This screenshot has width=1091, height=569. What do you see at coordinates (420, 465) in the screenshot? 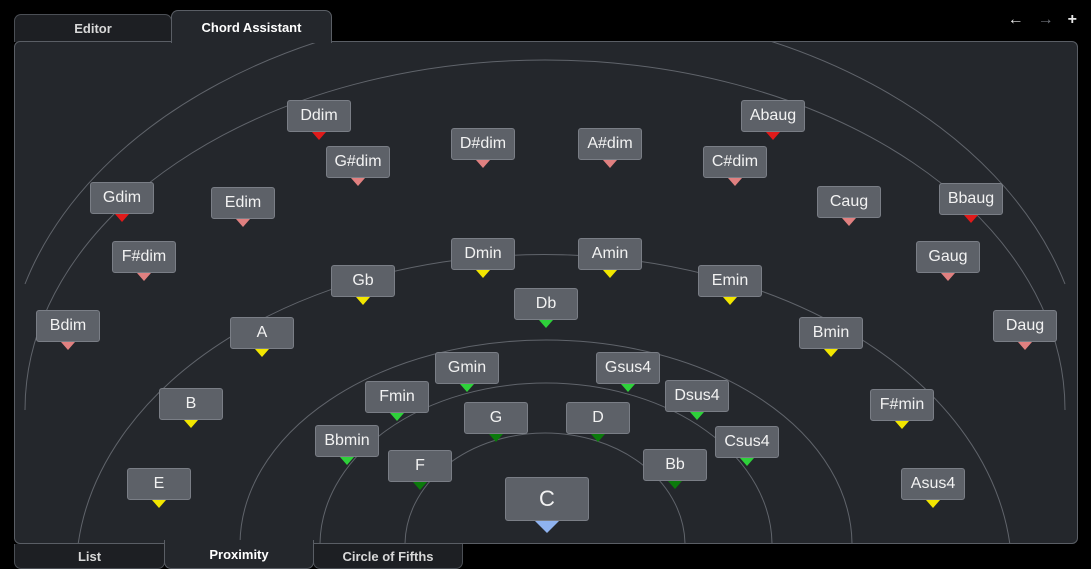
I see `chord-label: F` at bounding box center [420, 465].